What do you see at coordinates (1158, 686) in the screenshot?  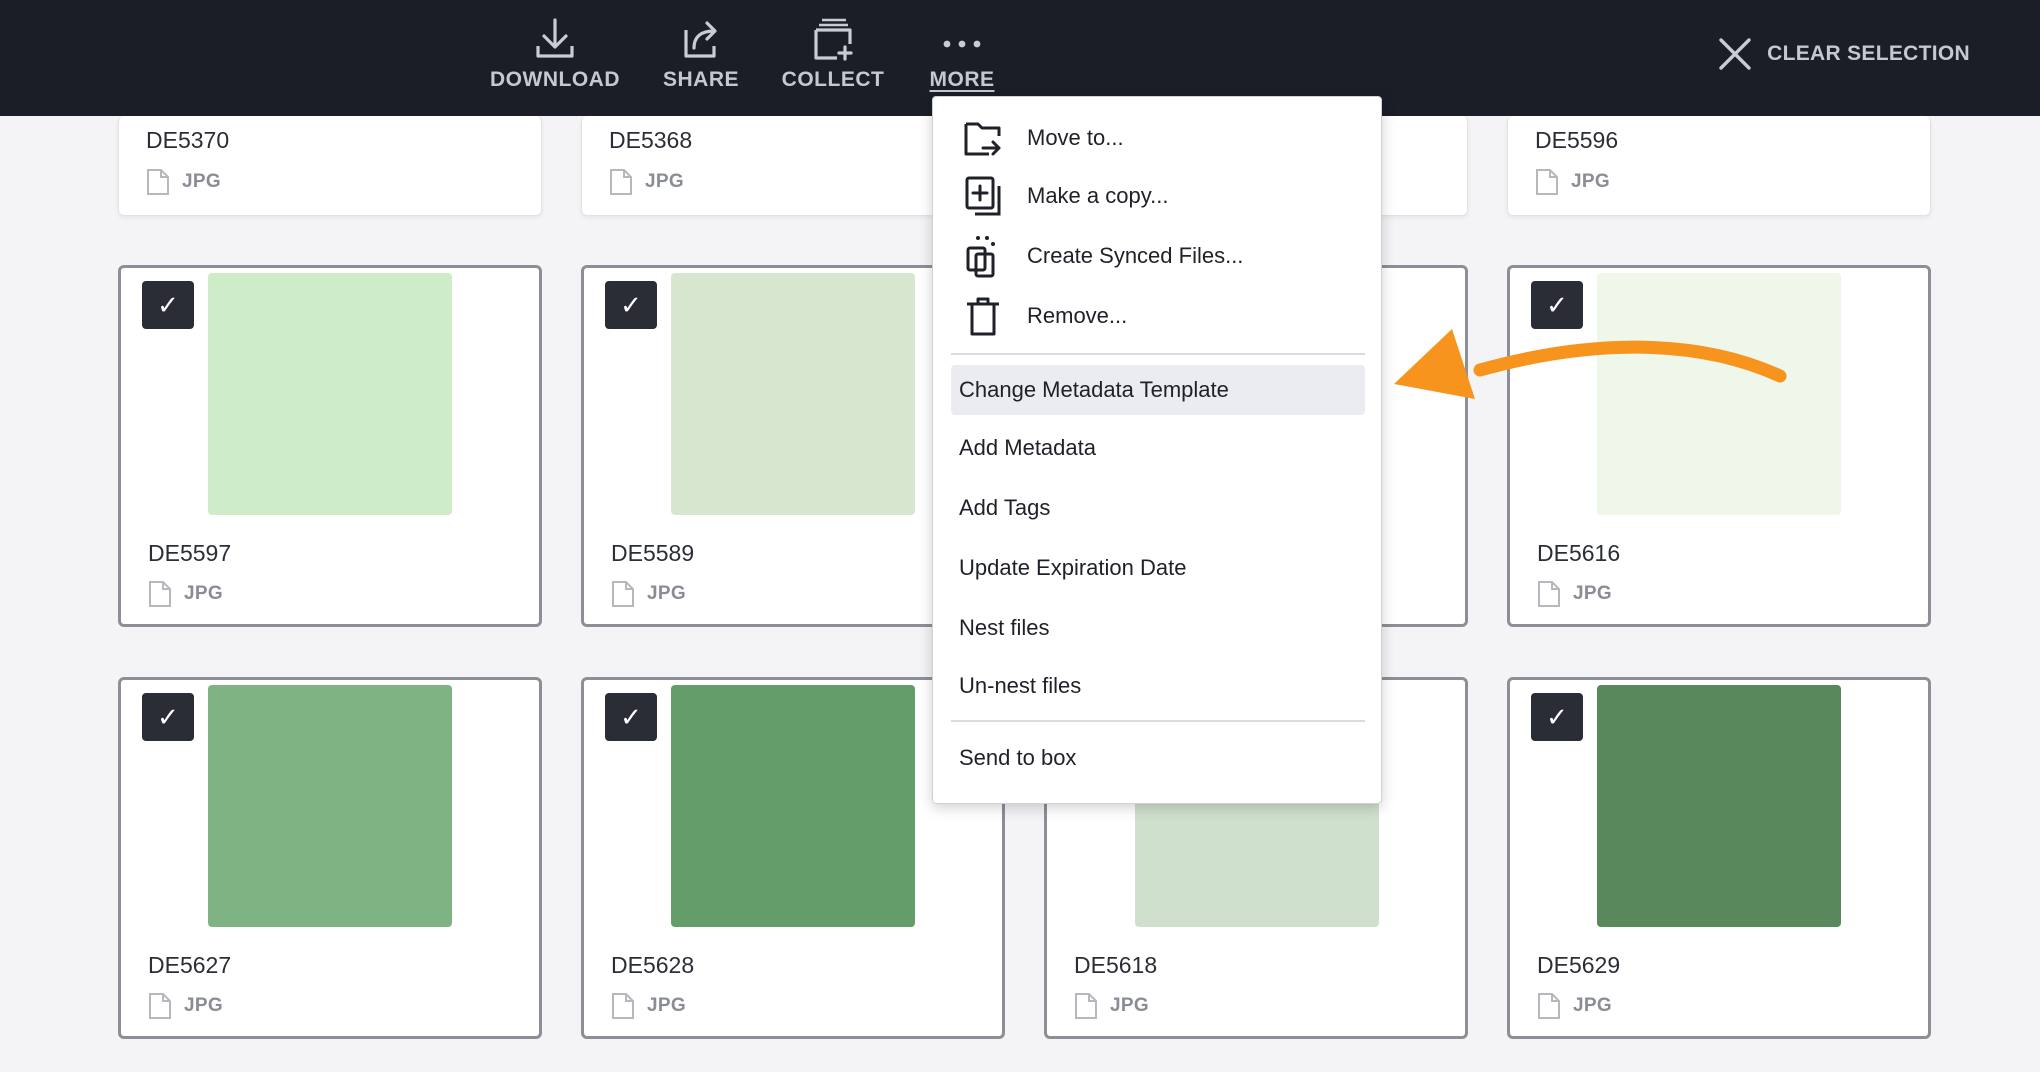 I see `menu-item-unnest-files: Un-nest files` at bounding box center [1158, 686].